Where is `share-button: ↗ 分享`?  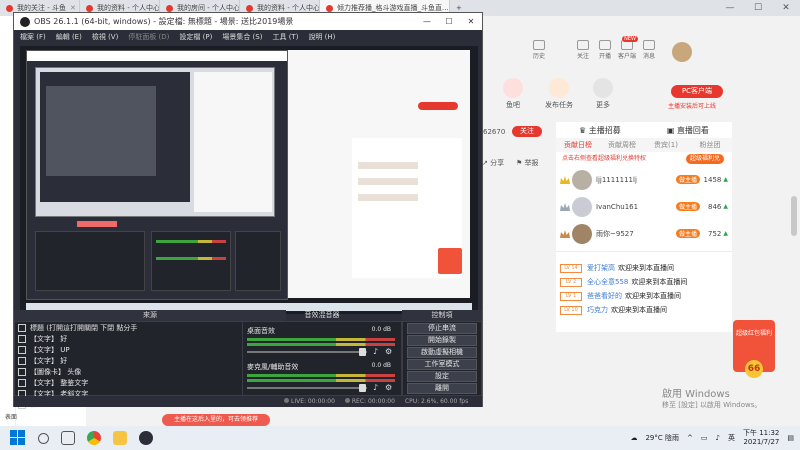
share-button: ↗ 分享 is located at coordinates (493, 163).